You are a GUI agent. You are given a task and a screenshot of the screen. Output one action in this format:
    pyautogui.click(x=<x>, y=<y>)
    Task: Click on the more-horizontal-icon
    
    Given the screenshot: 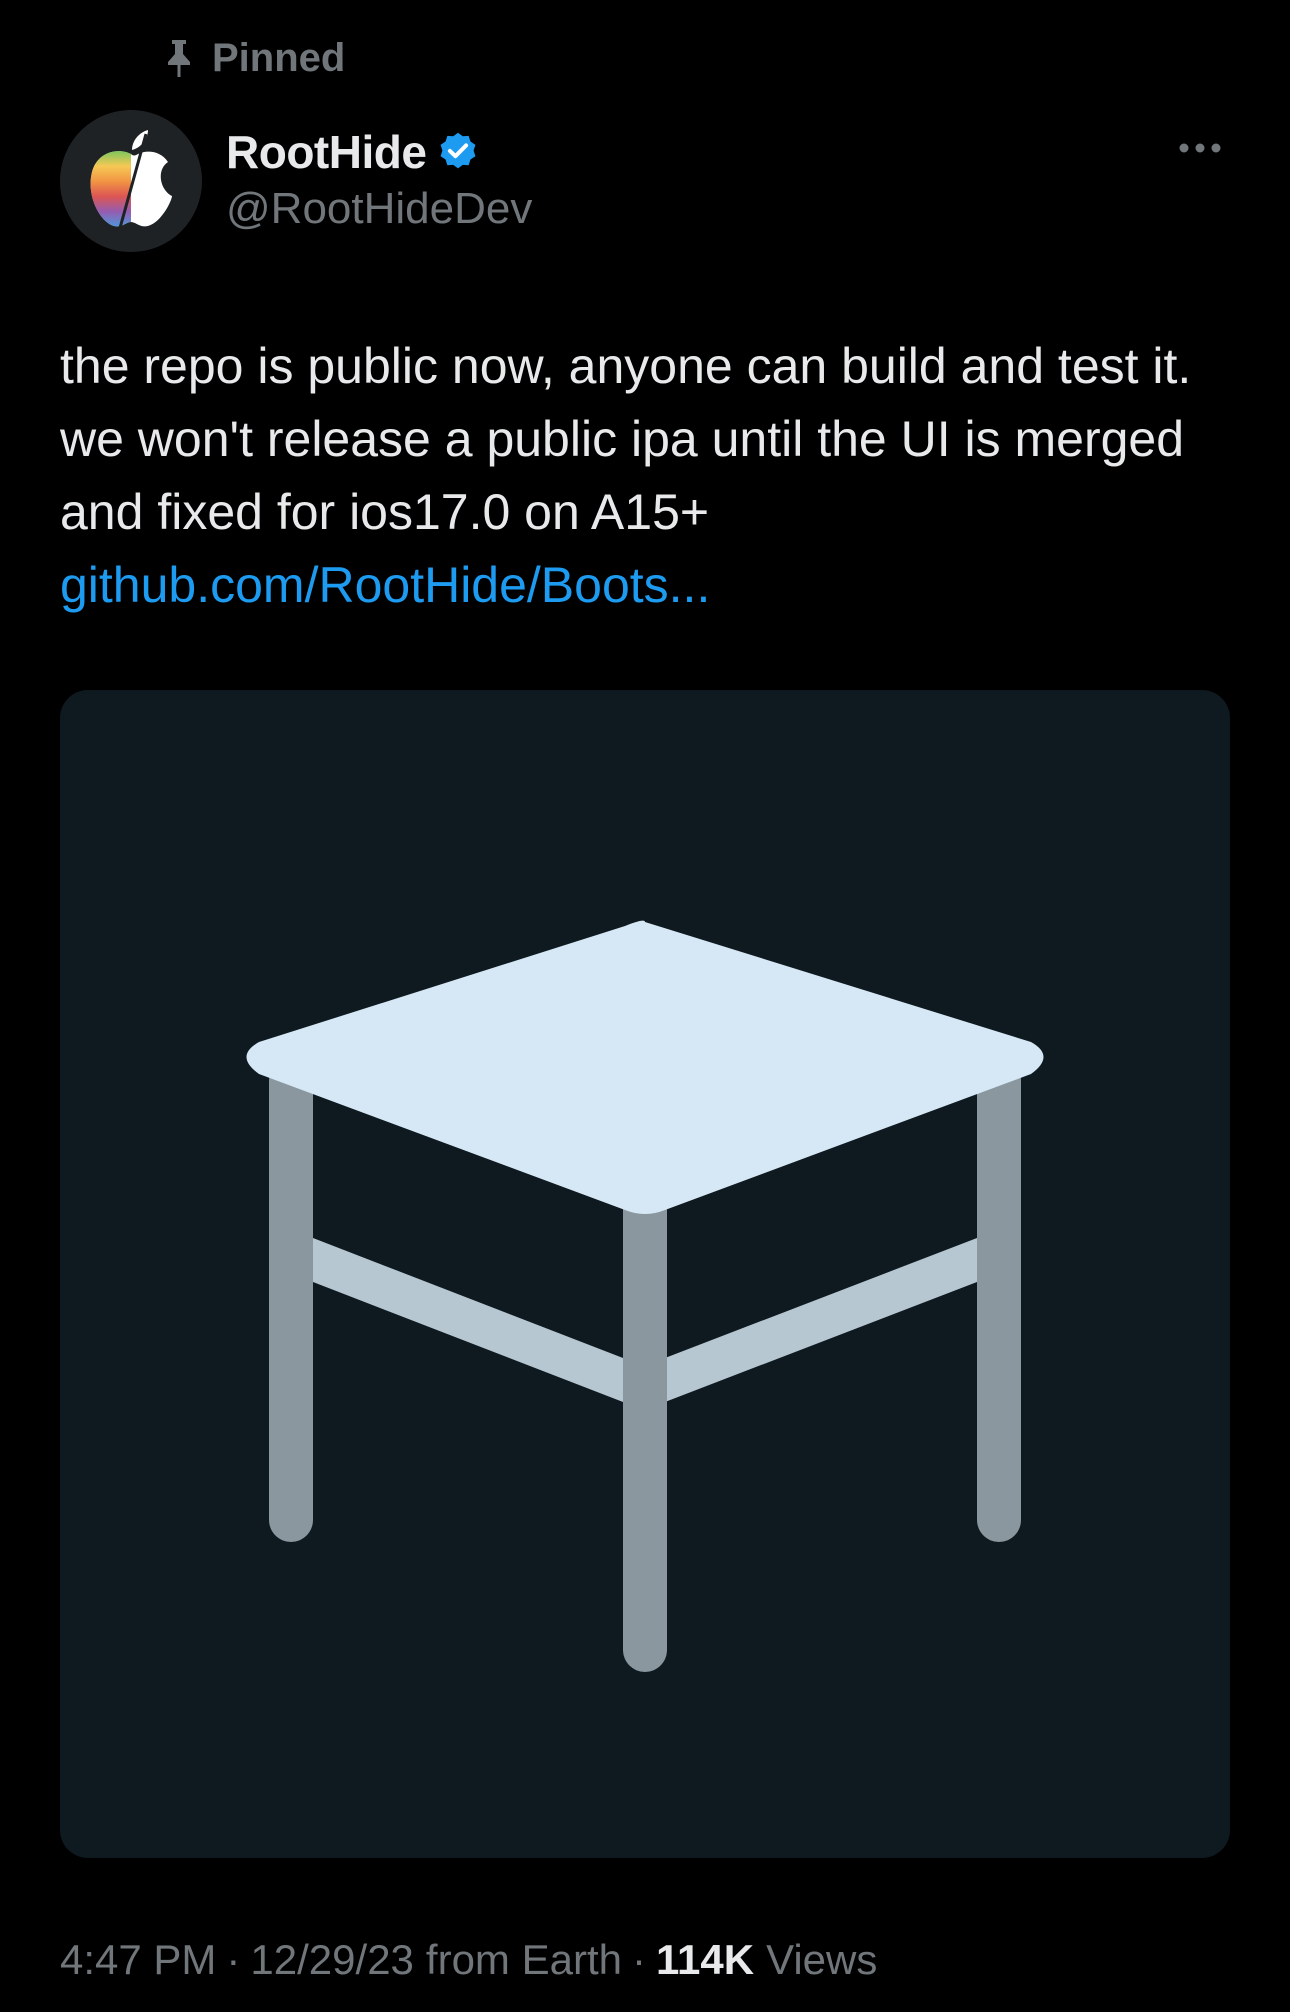 What is the action you would take?
    pyautogui.click(x=1200, y=148)
    